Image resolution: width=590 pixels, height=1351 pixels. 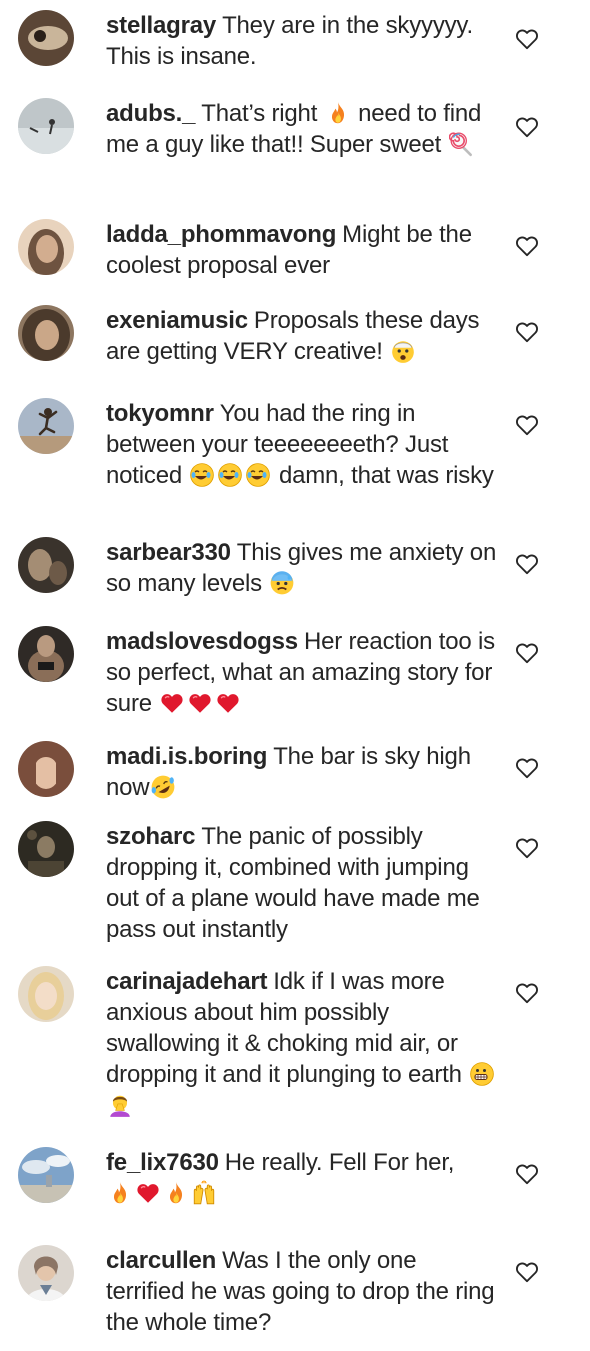 I want to click on grimacing-face-icon, so click(x=482, y=1074).